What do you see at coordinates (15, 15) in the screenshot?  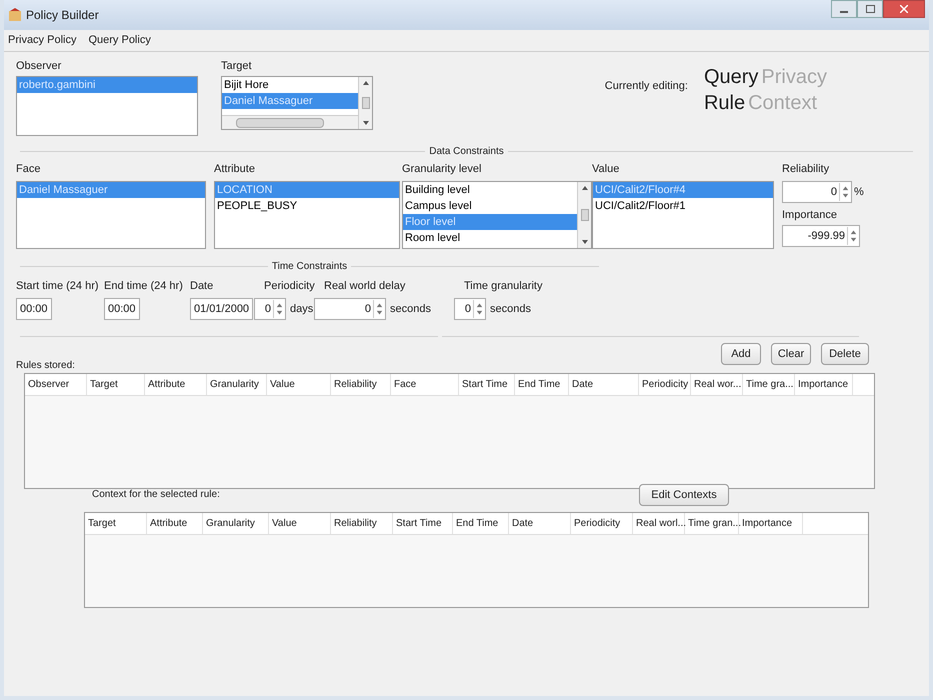 I see `app-icon` at bounding box center [15, 15].